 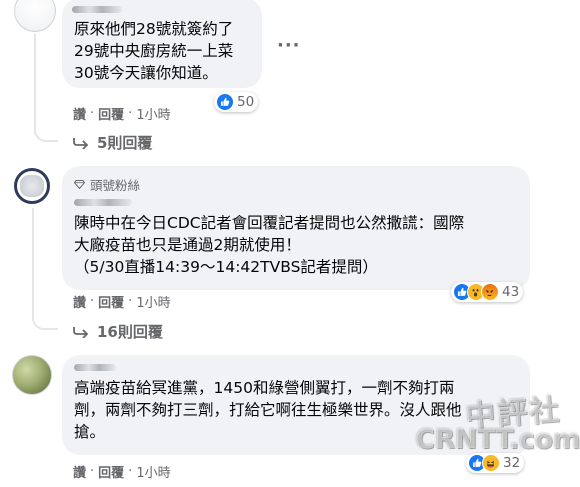 I want to click on like-reaction-icon, so click(x=225, y=102).